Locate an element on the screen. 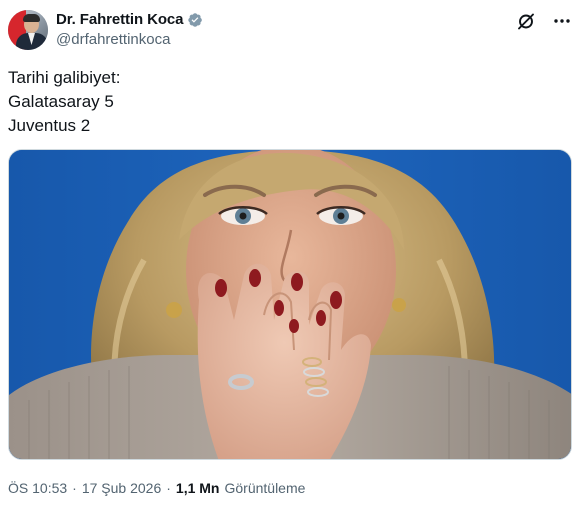  more-dots-icon is located at coordinates (562, 21).